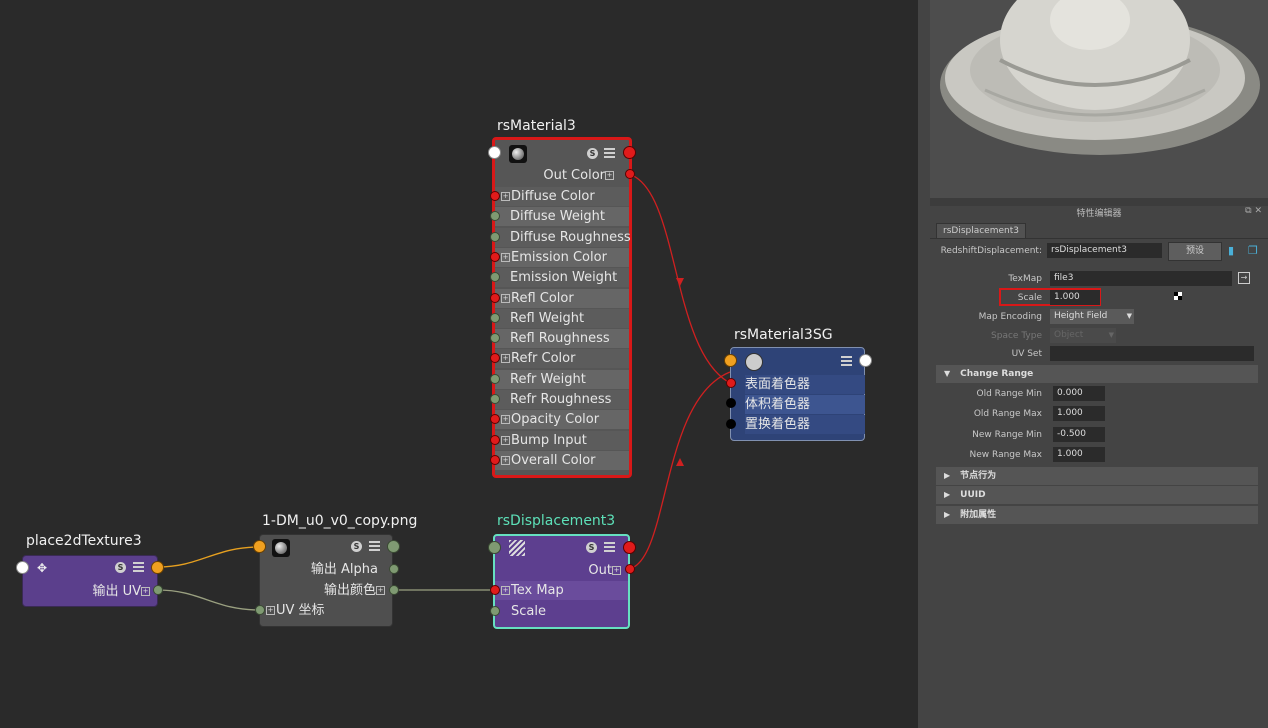 This screenshot has width=1268, height=728. I want to click on place2d-input-port, so click(22, 567).